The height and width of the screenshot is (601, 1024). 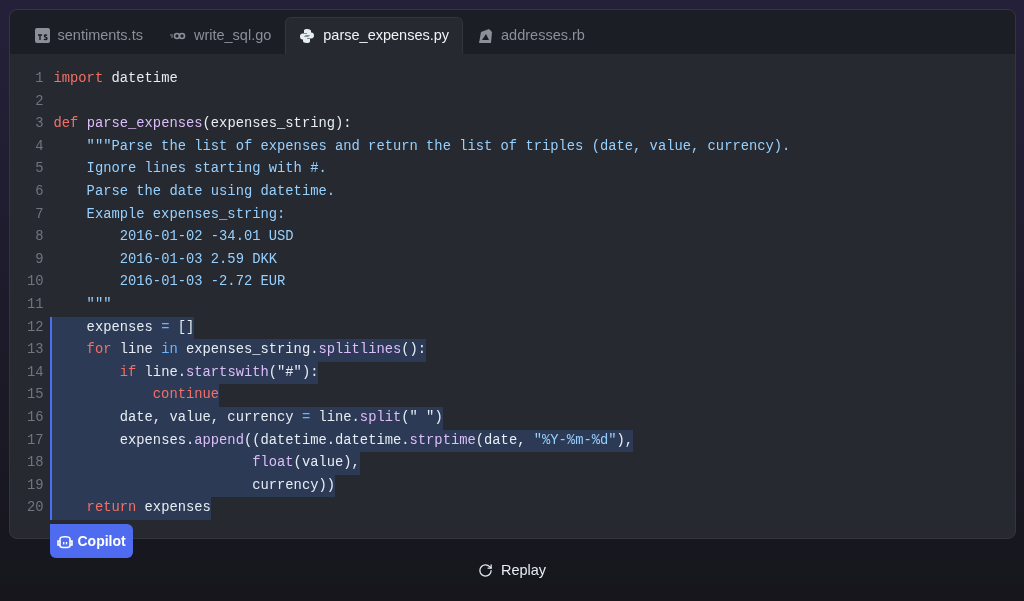 What do you see at coordinates (39, 124) in the screenshot?
I see `line-number: 3` at bounding box center [39, 124].